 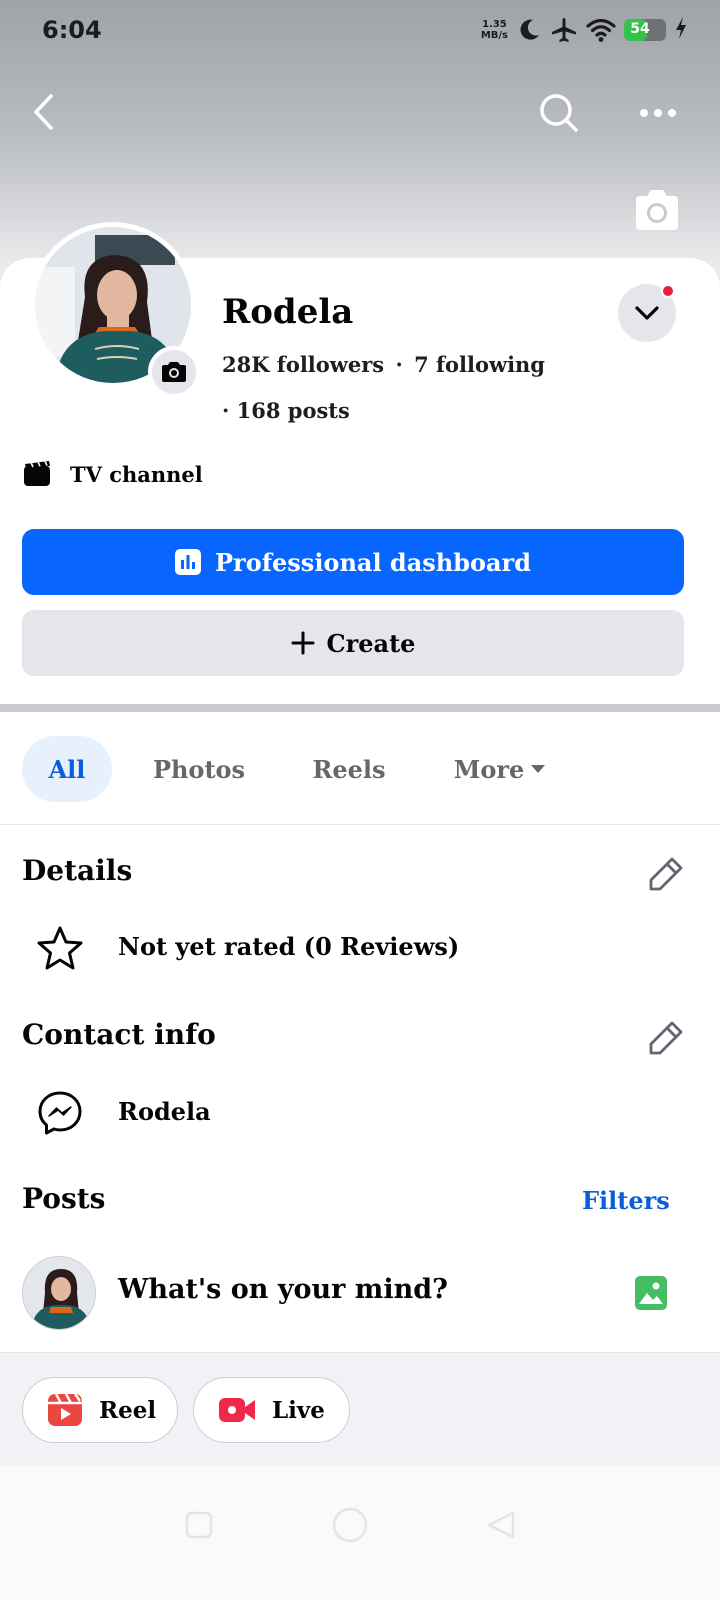 What do you see at coordinates (77, 870) in the screenshot?
I see `details-title: Details` at bounding box center [77, 870].